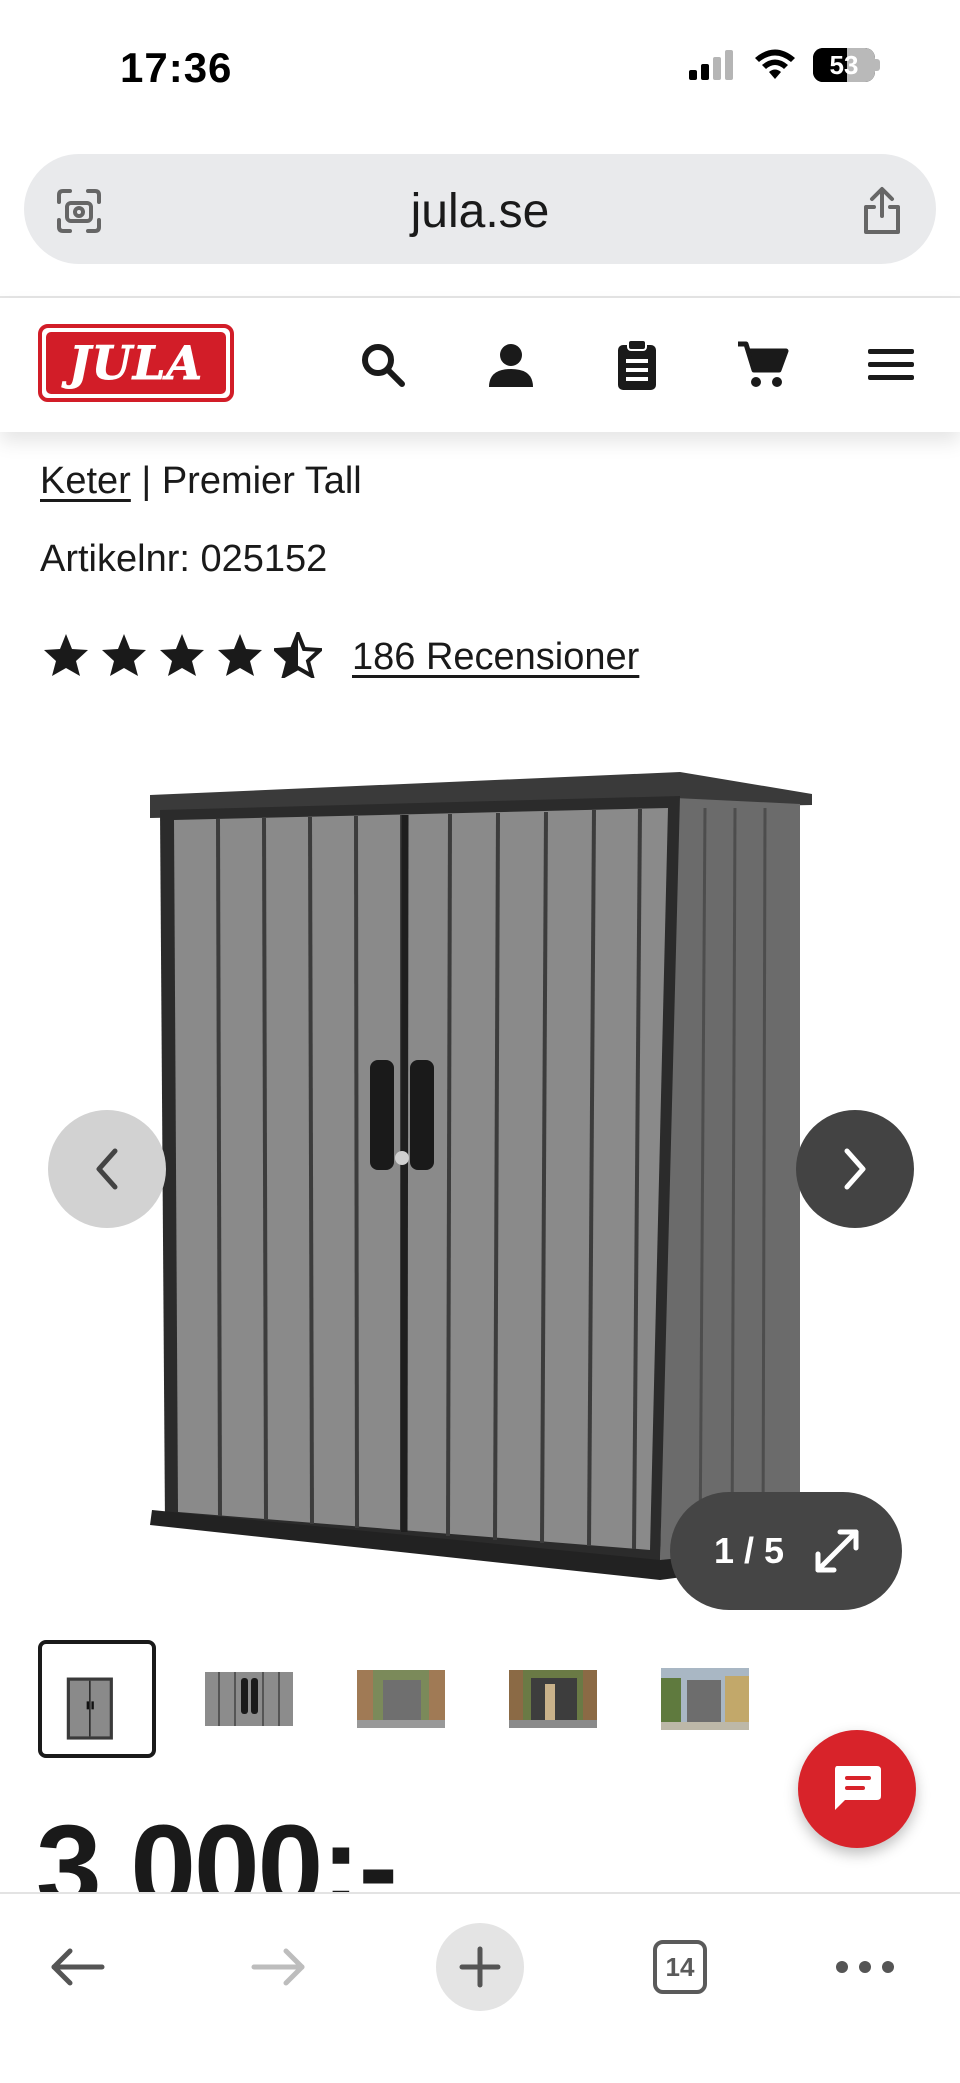 This screenshot has width=960, height=2083. What do you see at coordinates (261, 481) in the screenshot?
I see `product-name: Premier Tall` at bounding box center [261, 481].